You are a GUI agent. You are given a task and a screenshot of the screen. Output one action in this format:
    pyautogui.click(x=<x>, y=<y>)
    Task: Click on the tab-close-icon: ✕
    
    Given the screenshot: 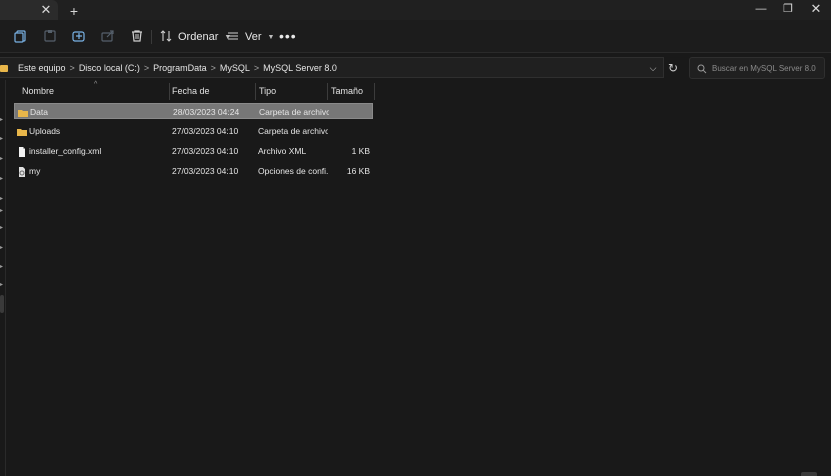 What is the action you would take?
    pyautogui.click(x=46, y=10)
    